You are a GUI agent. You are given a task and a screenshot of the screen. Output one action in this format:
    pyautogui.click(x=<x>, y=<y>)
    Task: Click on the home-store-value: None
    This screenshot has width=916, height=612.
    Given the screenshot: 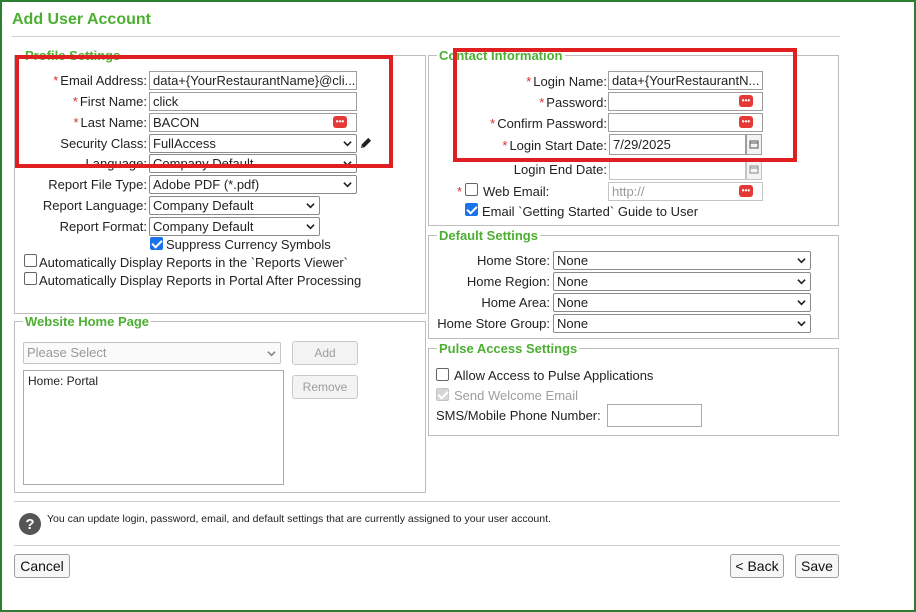 What is the action you would take?
    pyautogui.click(x=573, y=260)
    